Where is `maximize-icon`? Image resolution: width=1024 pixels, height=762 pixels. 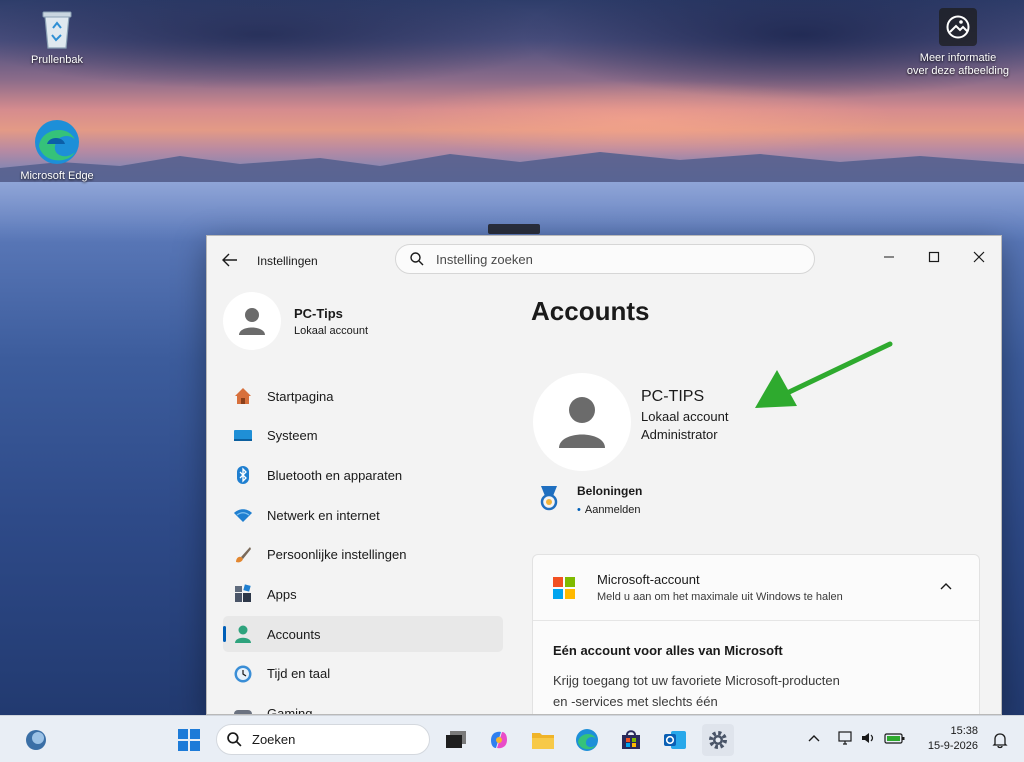
maximize-icon is located at coordinates (934, 257).